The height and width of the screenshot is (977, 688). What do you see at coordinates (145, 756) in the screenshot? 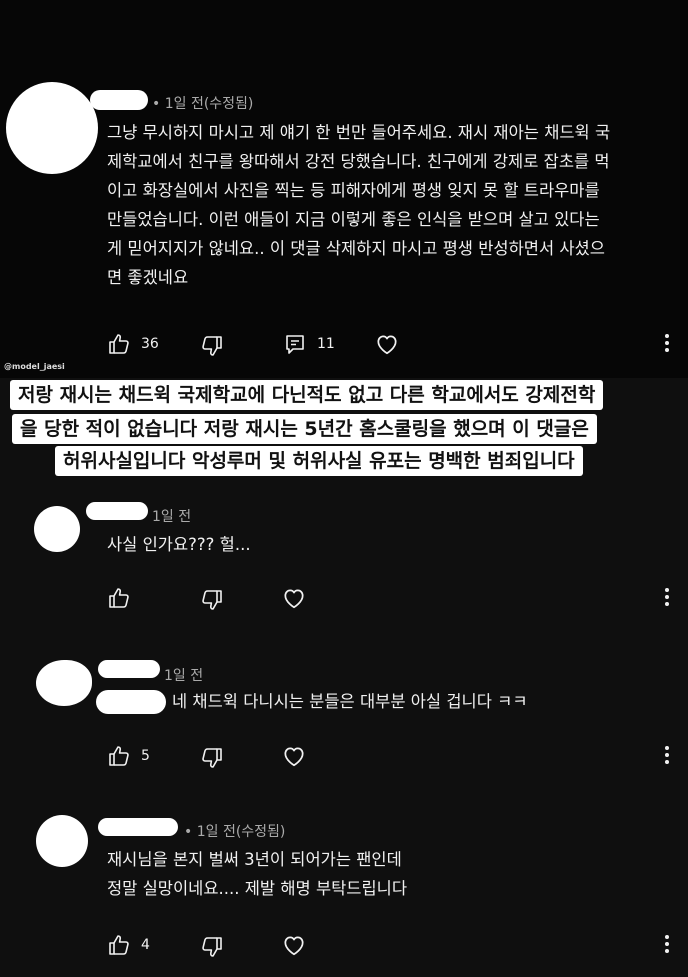
I see `like-count: 5` at bounding box center [145, 756].